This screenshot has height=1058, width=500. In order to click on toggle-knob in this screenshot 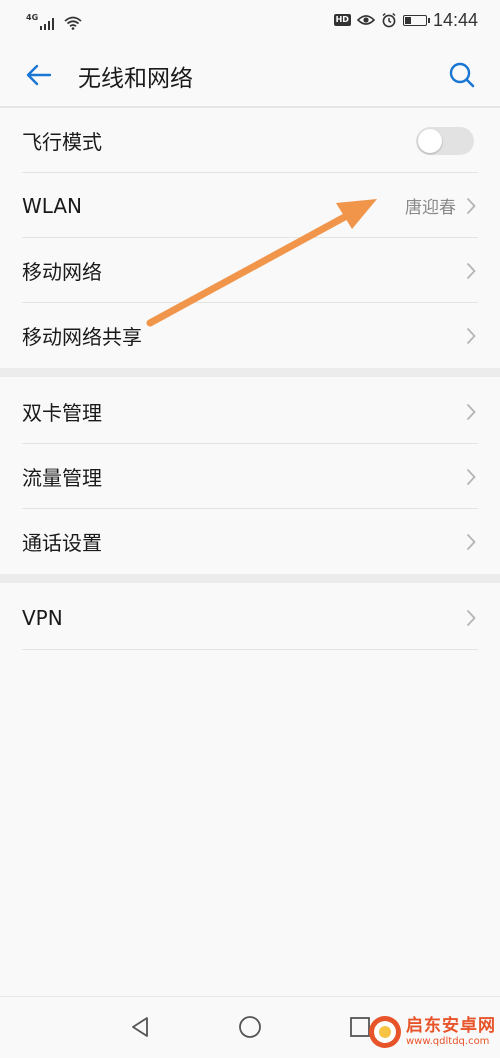, I will do `click(430, 141)`.